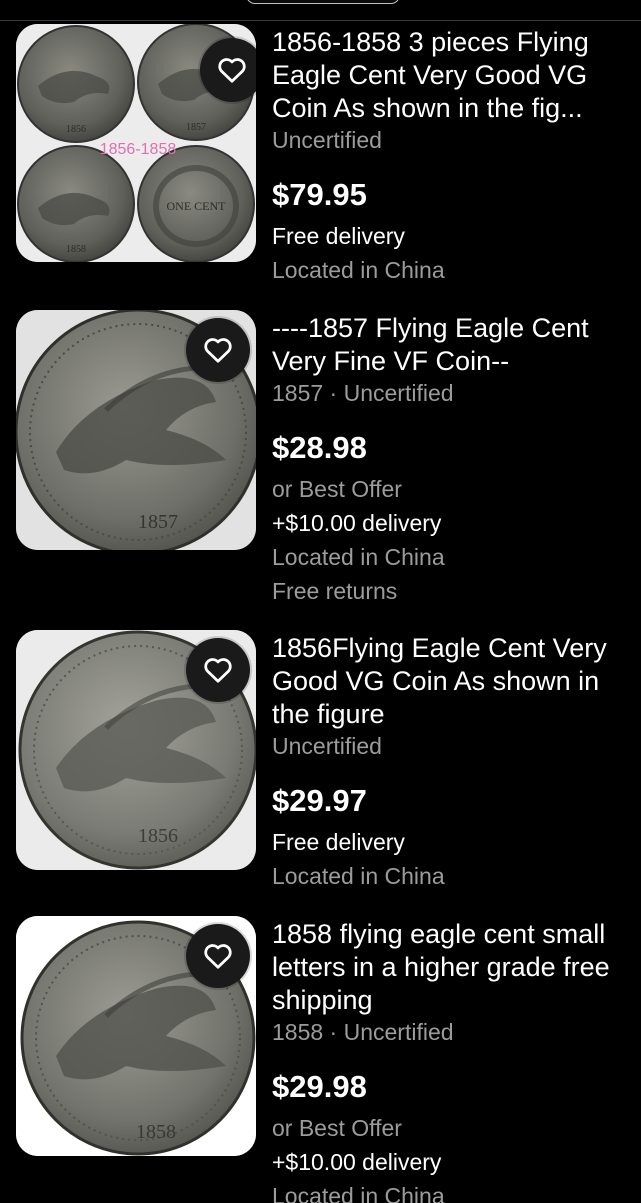  What do you see at coordinates (320, 20) in the screenshot?
I see `top-divider` at bounding box center [320, 20].